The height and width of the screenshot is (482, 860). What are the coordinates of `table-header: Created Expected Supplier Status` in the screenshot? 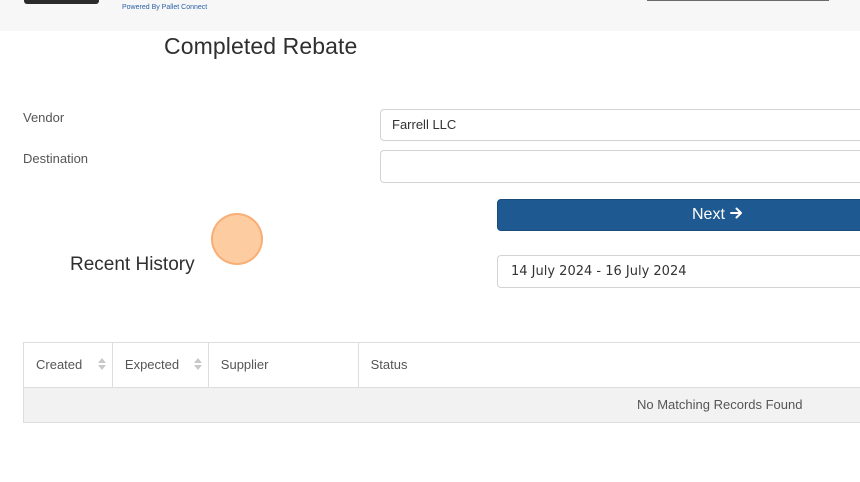 It's located at (442, 365).